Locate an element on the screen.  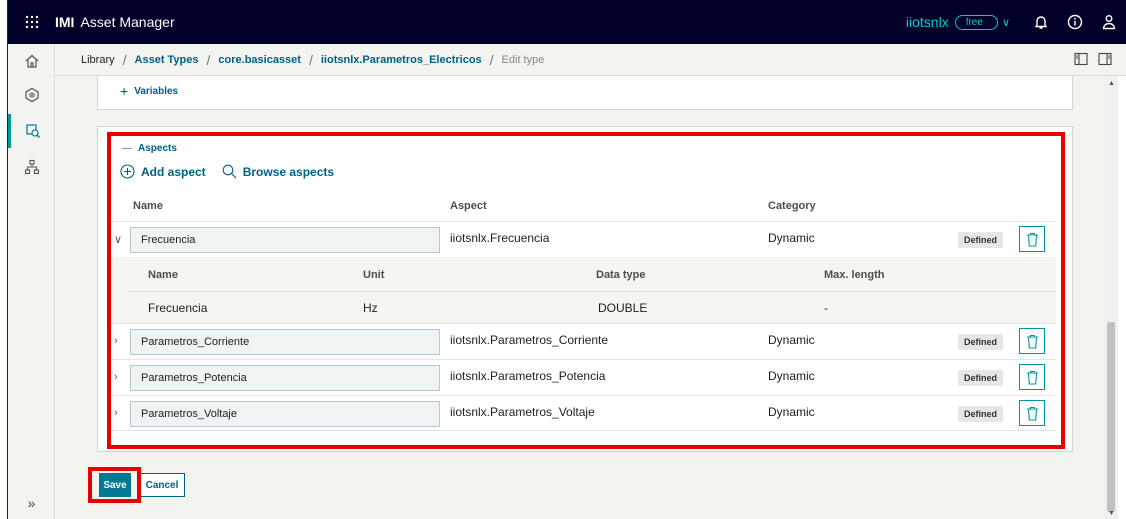
top-bar: IMI Asset Manager iiotsnlx free ∨ is located at coordinates (567, 22).